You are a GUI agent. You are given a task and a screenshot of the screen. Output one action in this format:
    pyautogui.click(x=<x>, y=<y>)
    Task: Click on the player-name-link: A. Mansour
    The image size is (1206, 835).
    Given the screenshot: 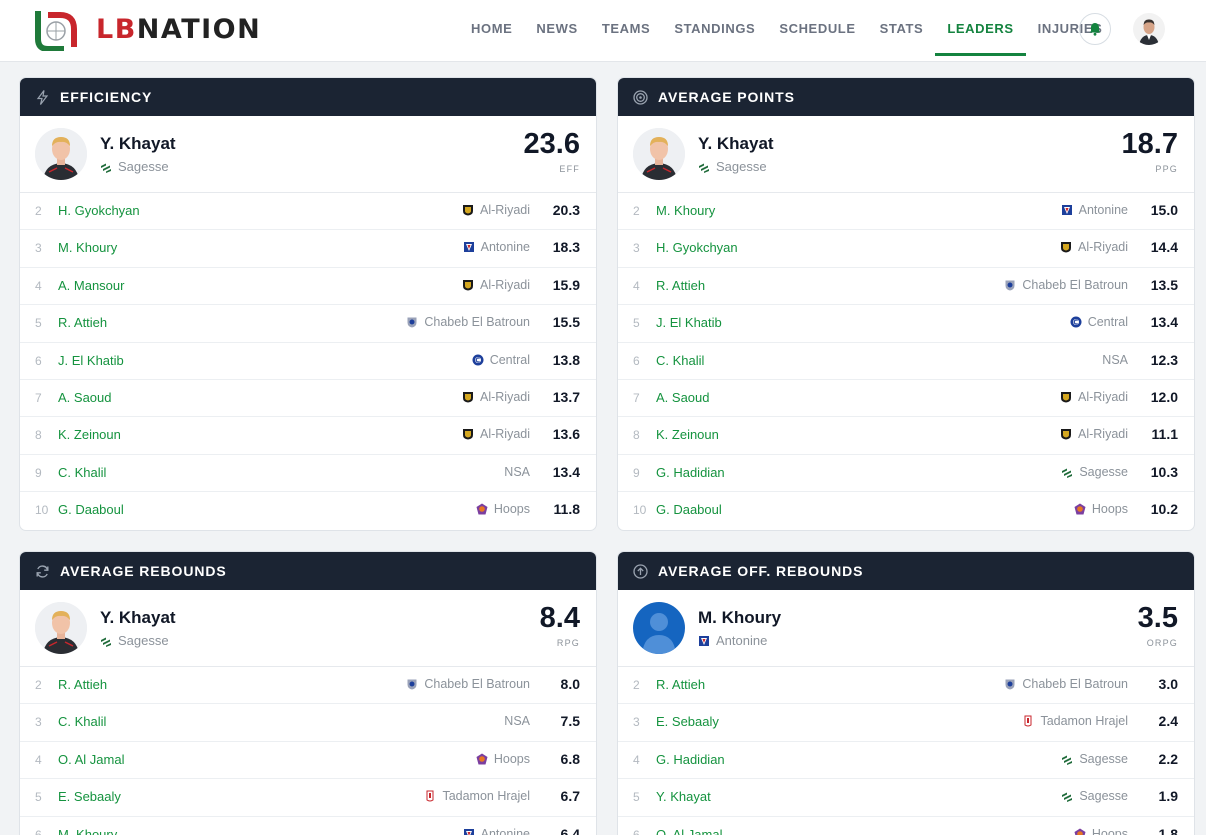 What is the action you would take?
    pyautogui.click(x=91, y=285)
    